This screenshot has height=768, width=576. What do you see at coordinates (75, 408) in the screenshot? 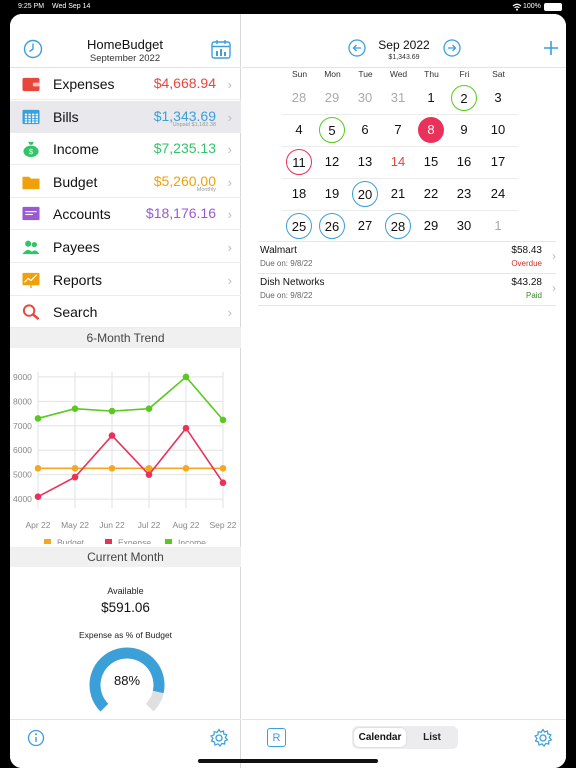
I see `data-point-income` at bounding box center [75, 408].